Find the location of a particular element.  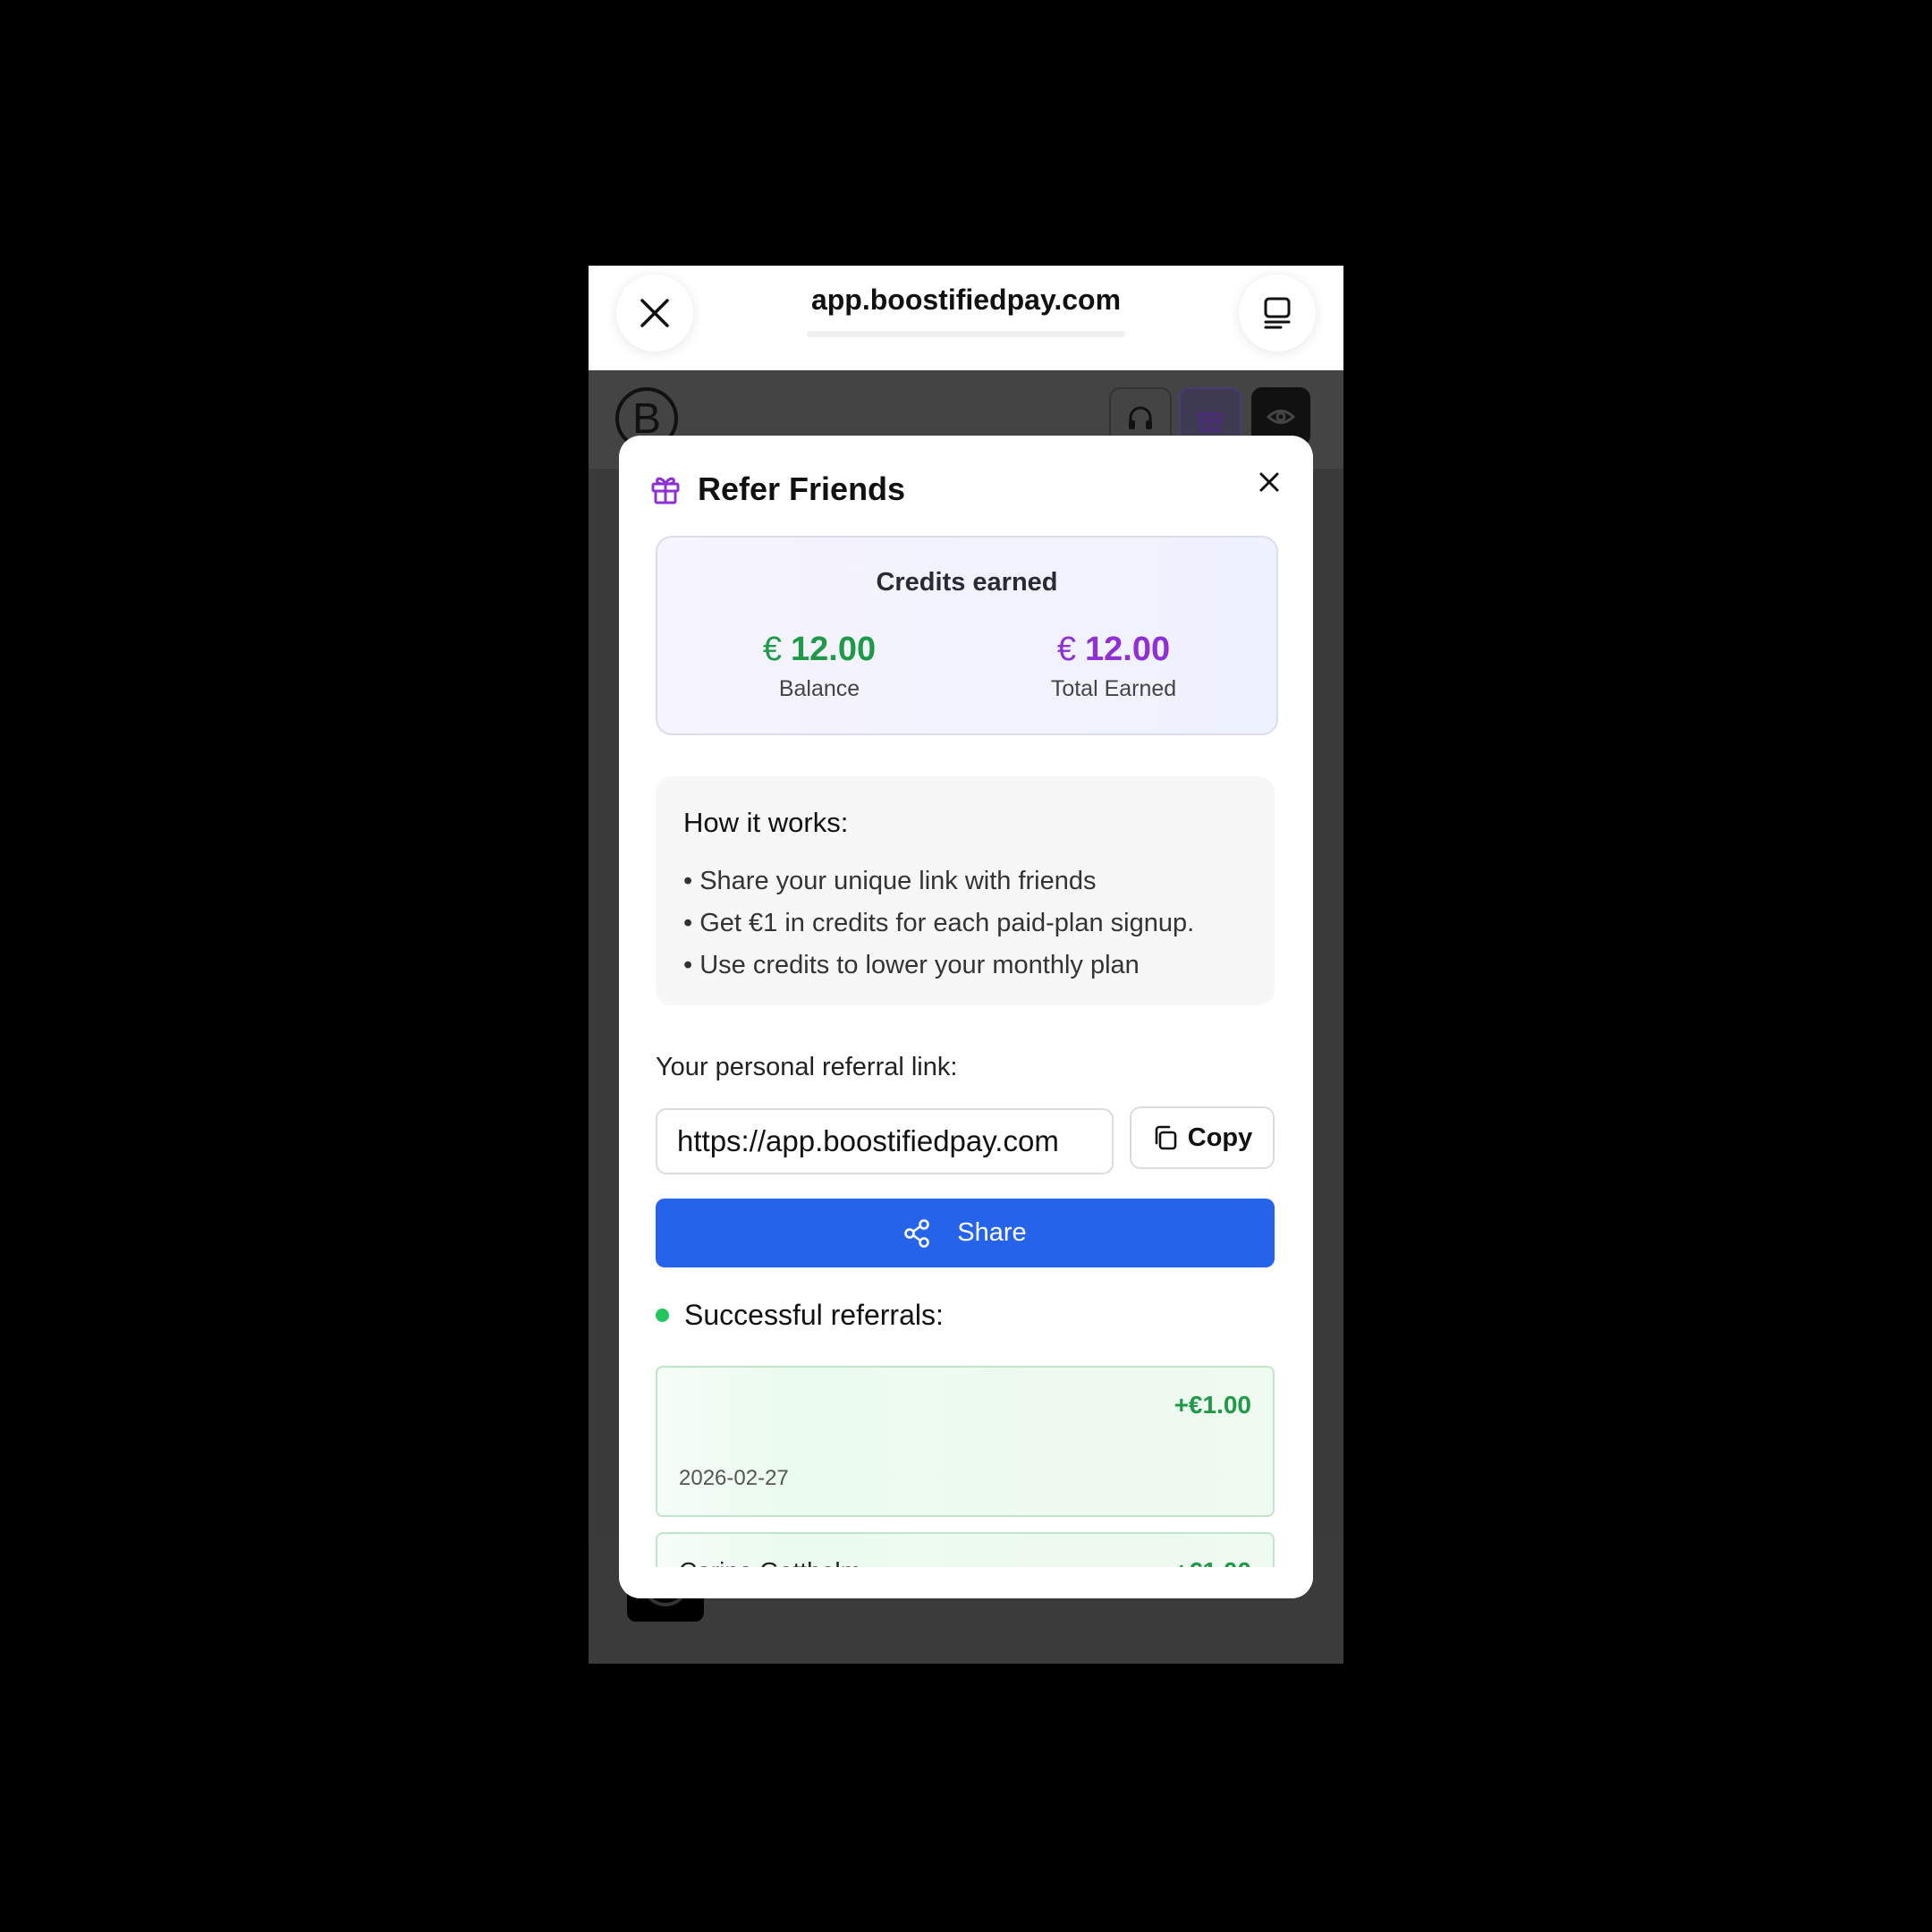

balance-amount: €12.00 is located at coordinates (819, 650).